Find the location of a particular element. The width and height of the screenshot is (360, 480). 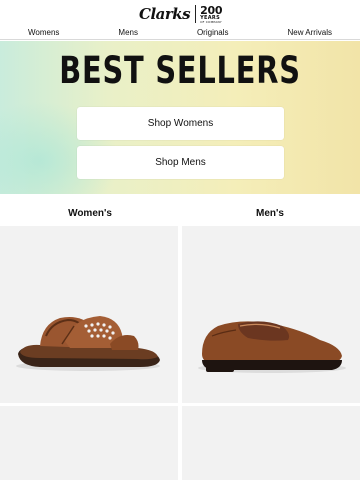

hero-title: BEST SELLERS is located at coordinates (180, 70).